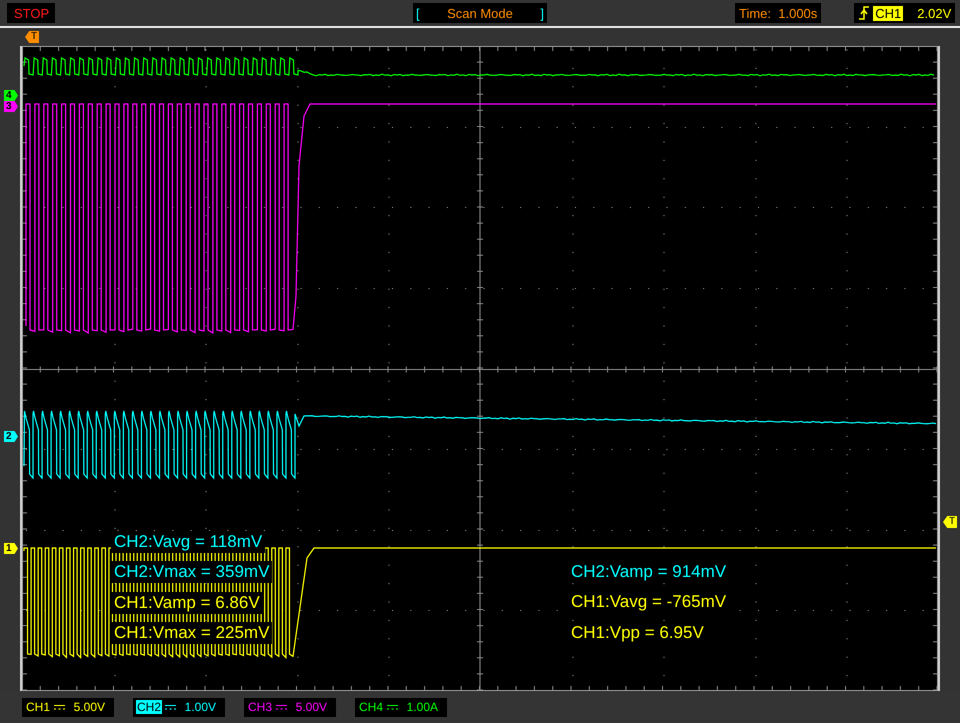 The image size is (960, 723). I want to click on trigger-source: CH1, so click(888, 13).